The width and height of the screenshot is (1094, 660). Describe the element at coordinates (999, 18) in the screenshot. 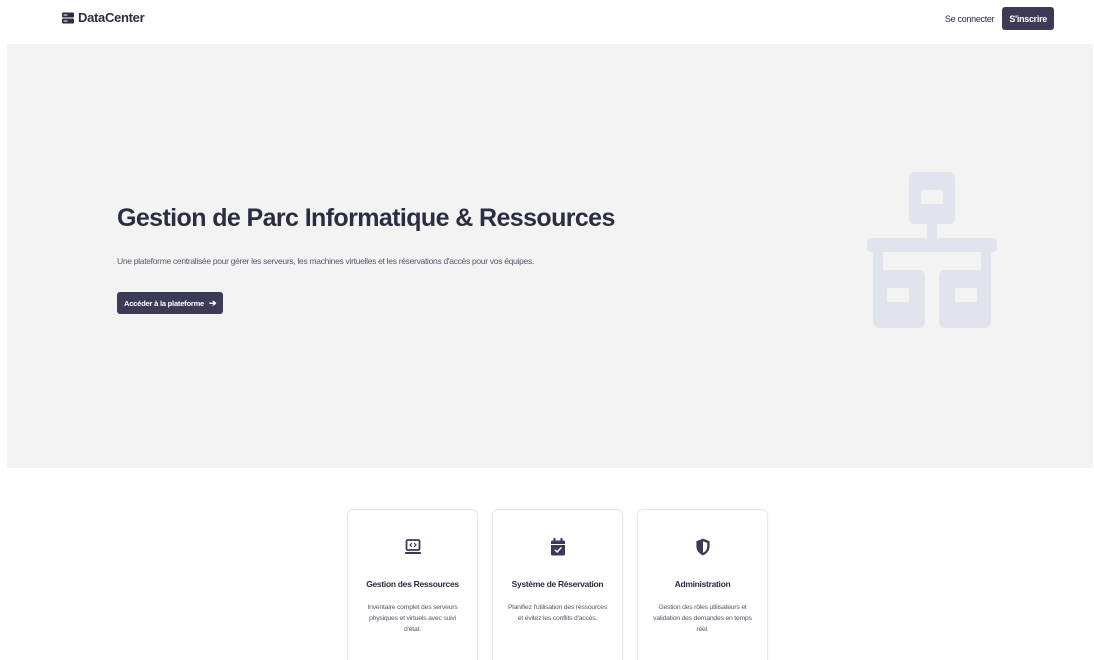

I see `nav-actions: Se connecter S'inscrire` at that location.